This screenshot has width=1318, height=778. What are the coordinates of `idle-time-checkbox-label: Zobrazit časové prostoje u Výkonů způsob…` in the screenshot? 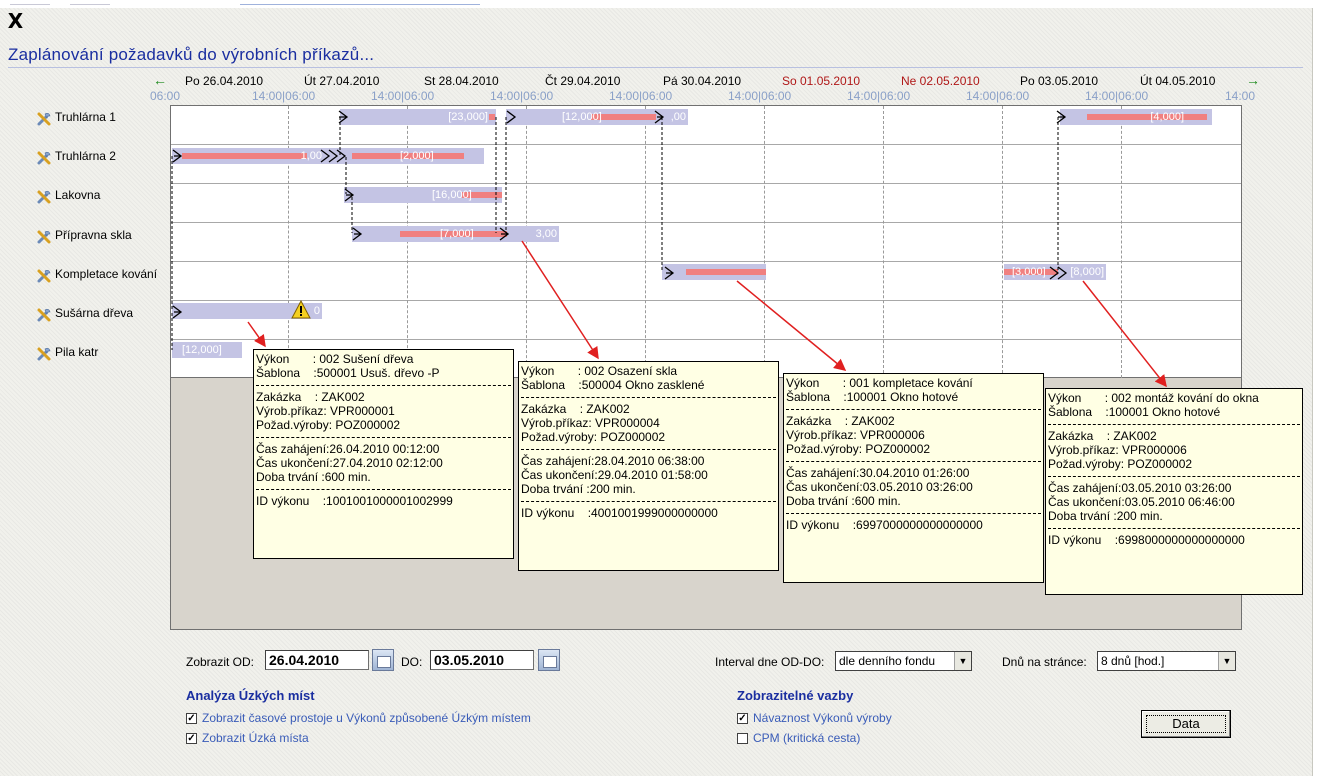 It's located at (366, 718).